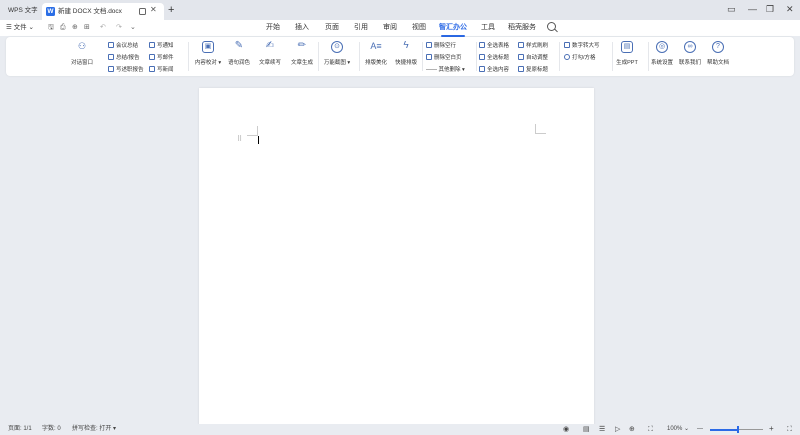  Describe the element at coordinates (239, 140) in the screenshot. I see `drag-handle-icon: ⠿` at that location.